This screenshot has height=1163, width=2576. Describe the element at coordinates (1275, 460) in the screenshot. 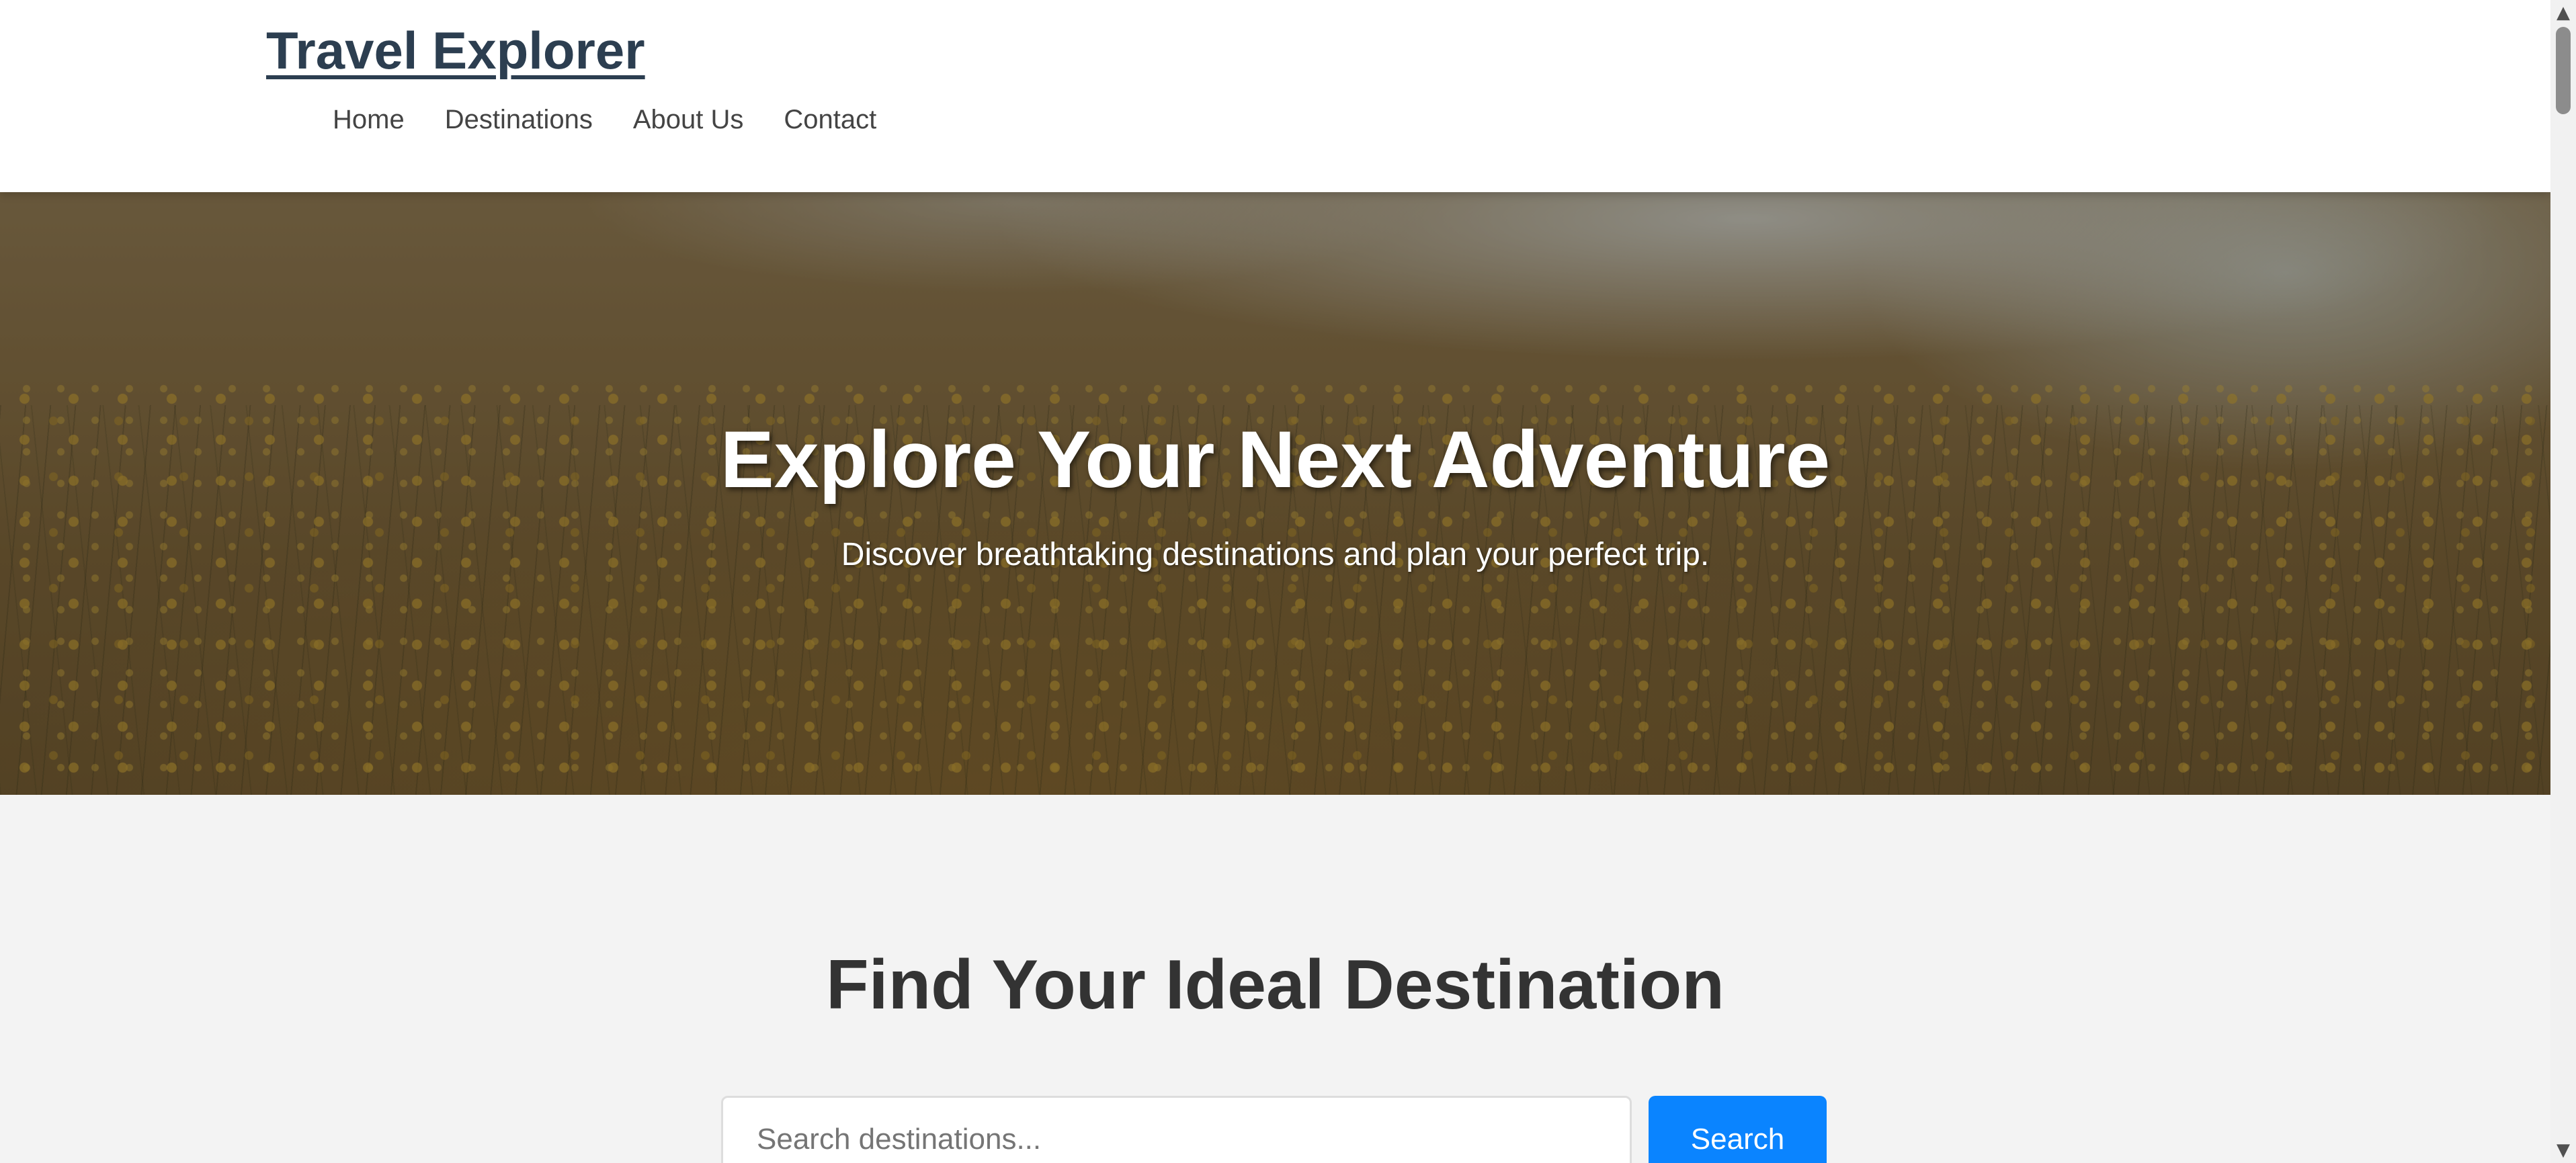

I see `hero-title: Explore Your Next Adventure` at that location.